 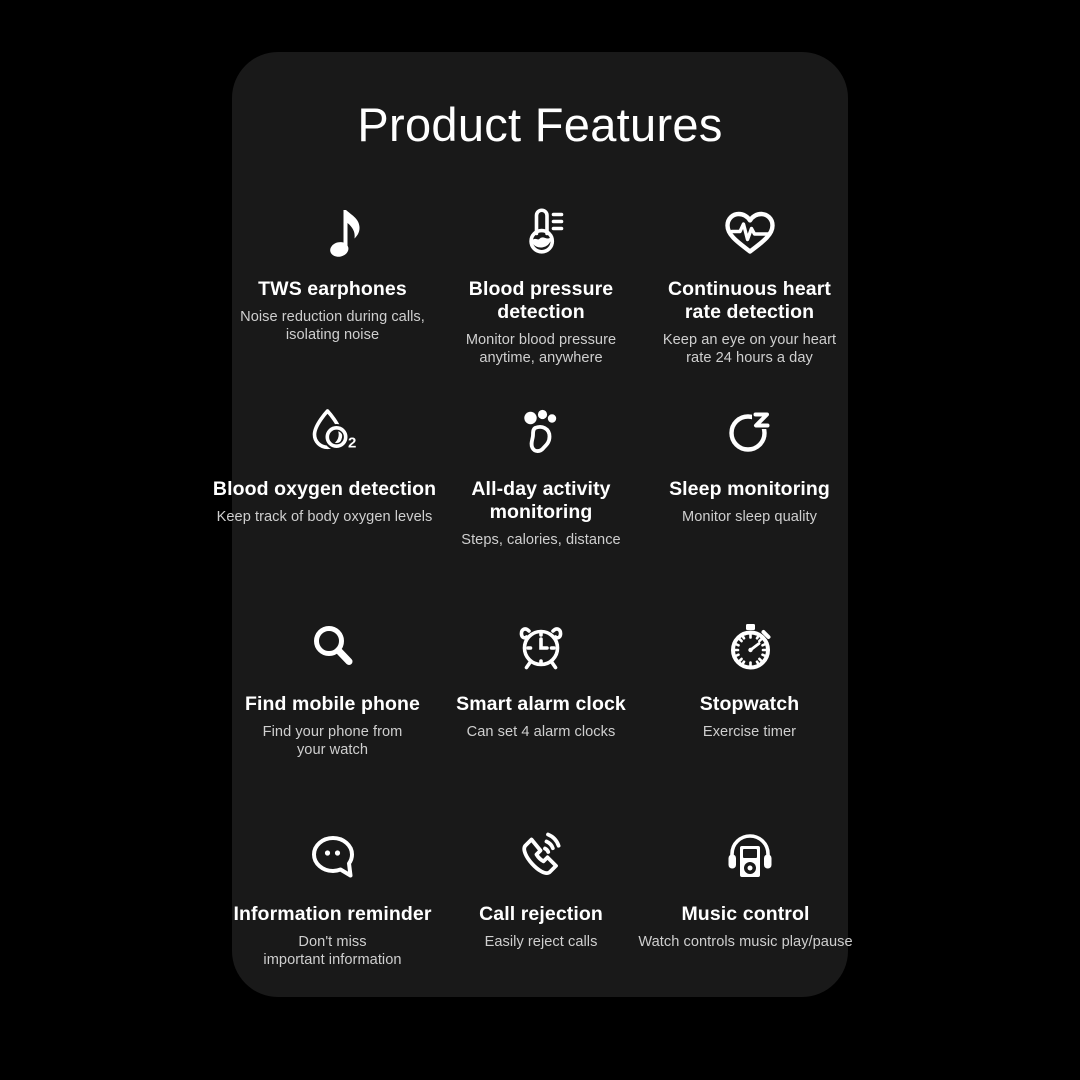 What do you see at coordinates (750, 857) in the screenshot?
I see `headphones-player-icon` at bounding box center [750, 857].